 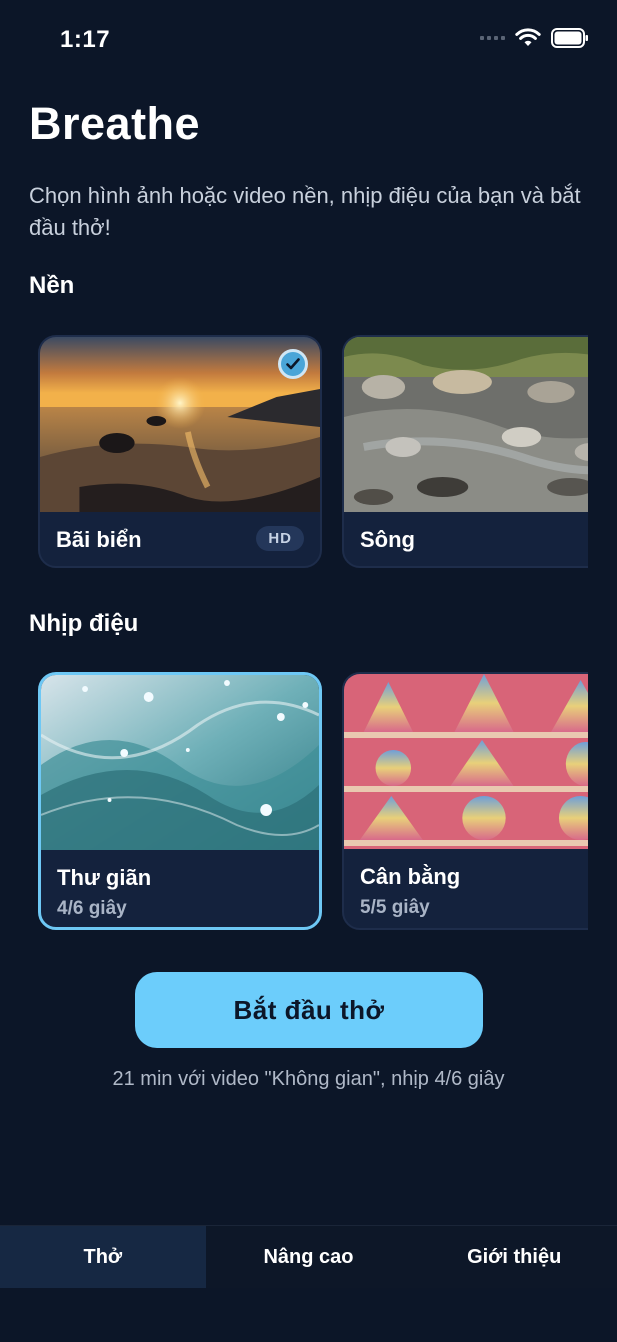 I want to click on hd-badge: HD, so click(x=280, y=538).